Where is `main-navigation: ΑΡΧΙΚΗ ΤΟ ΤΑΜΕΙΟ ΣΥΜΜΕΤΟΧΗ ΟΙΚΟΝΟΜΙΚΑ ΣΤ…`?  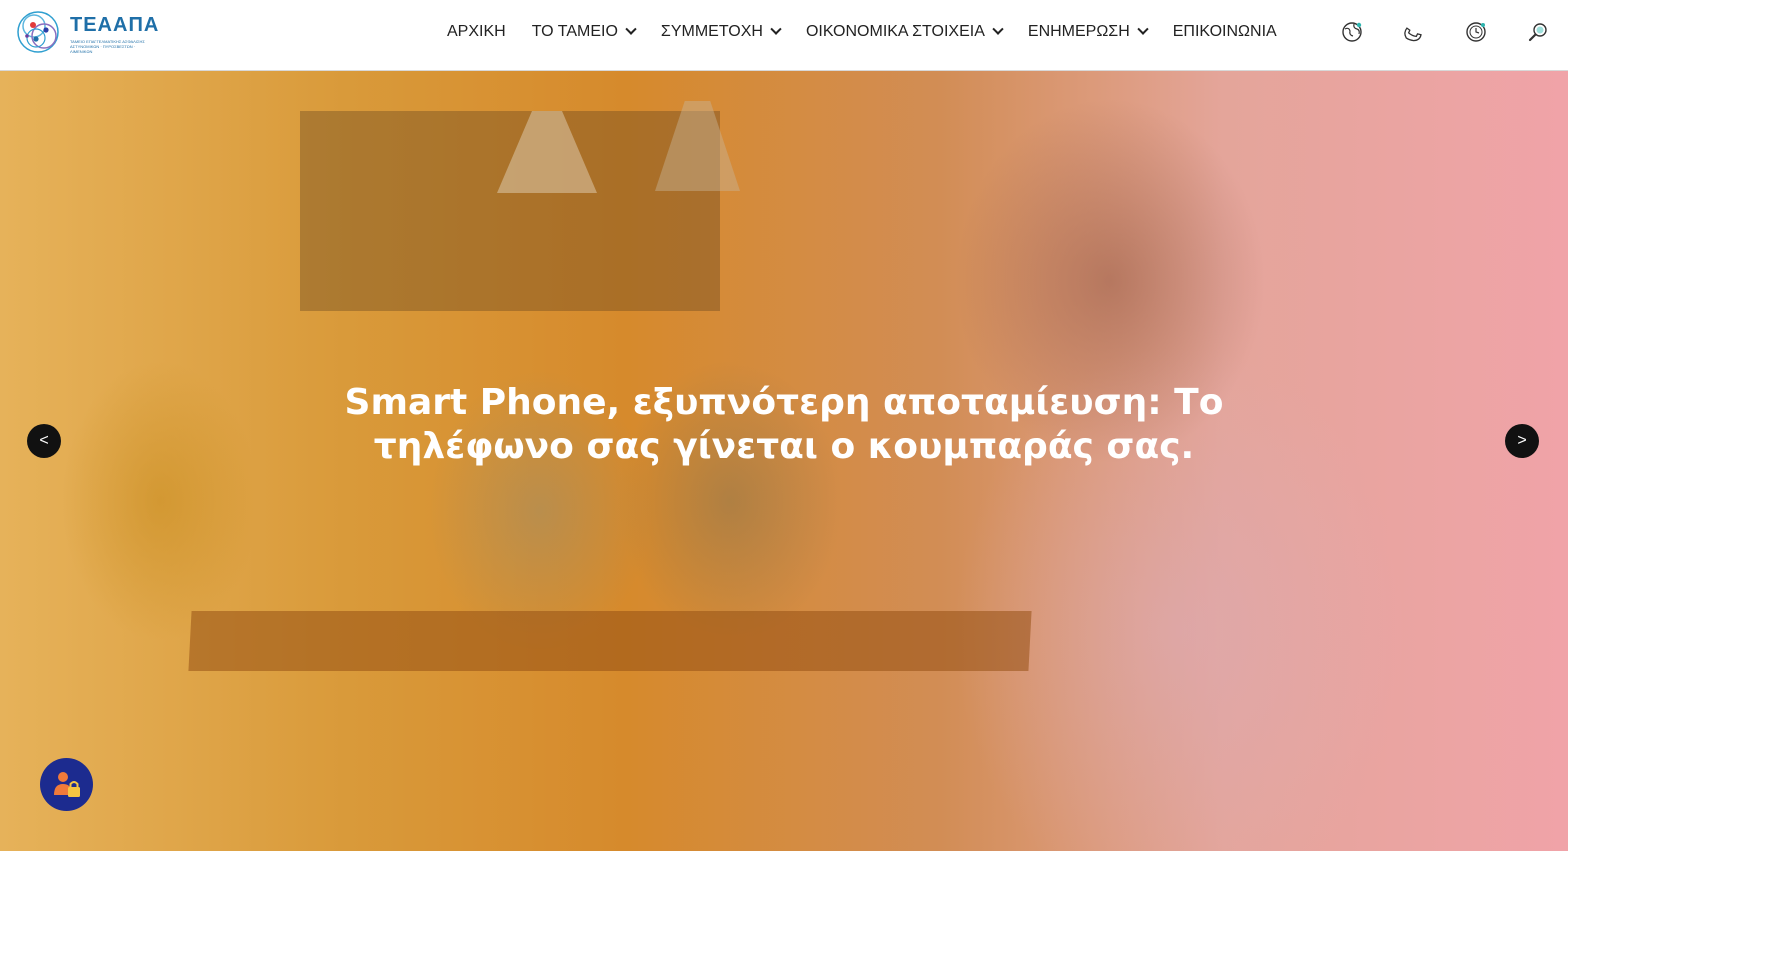
main-navigation: ΑΡΧΙΚΗ ΤΟ ΤΑΜΕΙΟ ΣΥΜΜΕΤΟΧΗ ΟΙΚΟΝΟΜΙΚΑ ΣΤ… is located at coordinates (875, 32).